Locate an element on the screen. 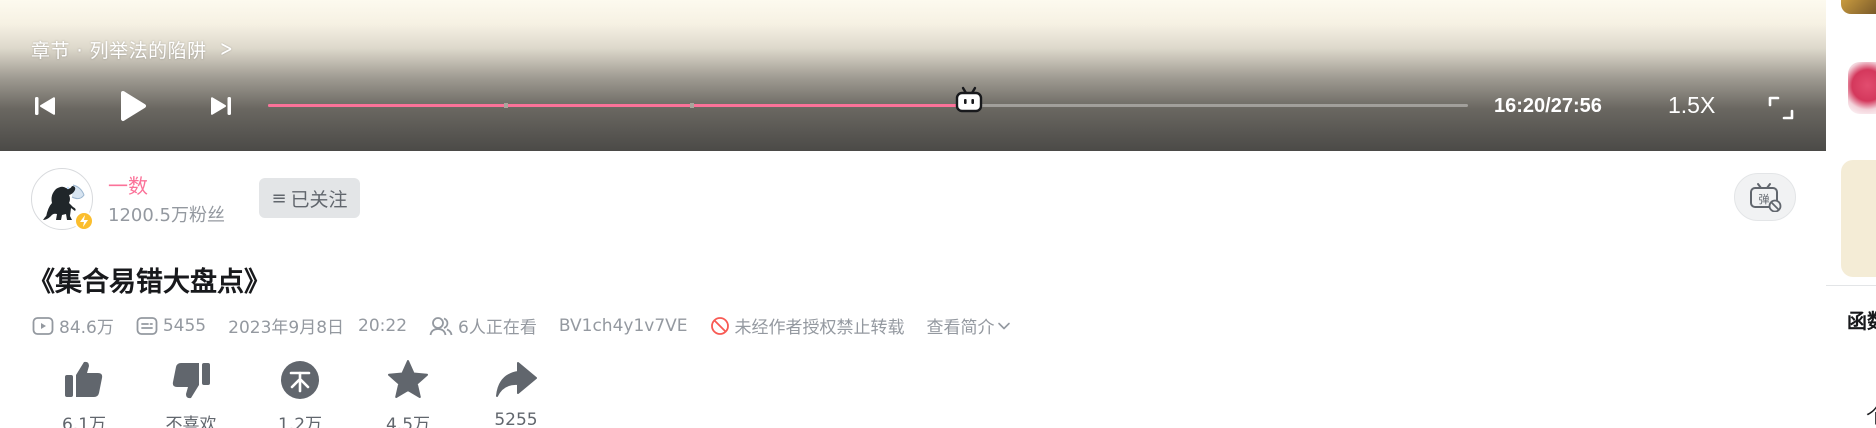  danmaku-count-value: 5455 is located at coordinates (184, 325).